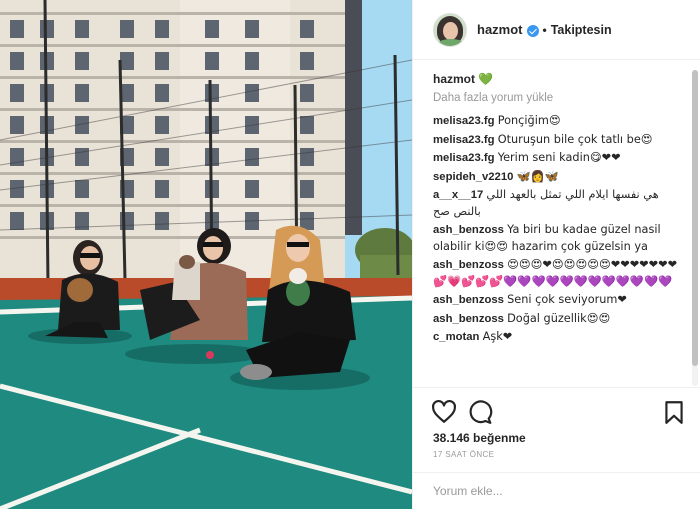  Describe the element at coordinates (695, 218) in the screenshot. I see `scrollbar-thumb` at that location.